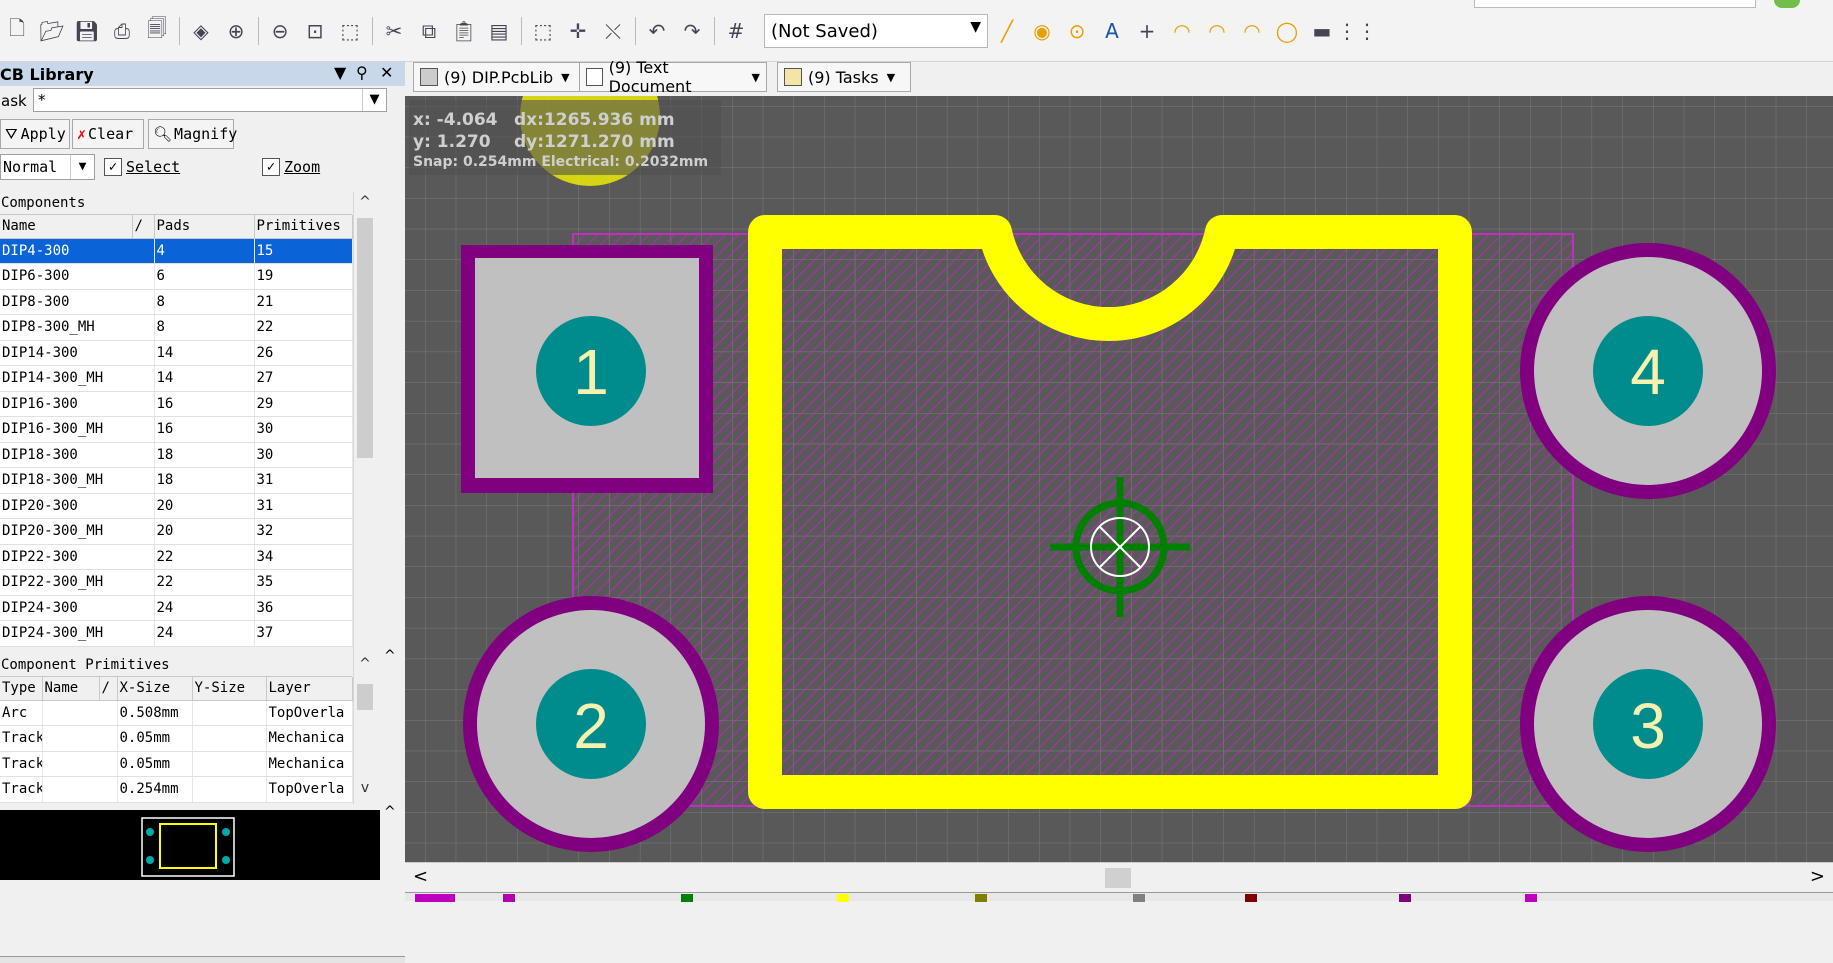  I want to click on select-area-icon: ⬚, so click(543, 31).